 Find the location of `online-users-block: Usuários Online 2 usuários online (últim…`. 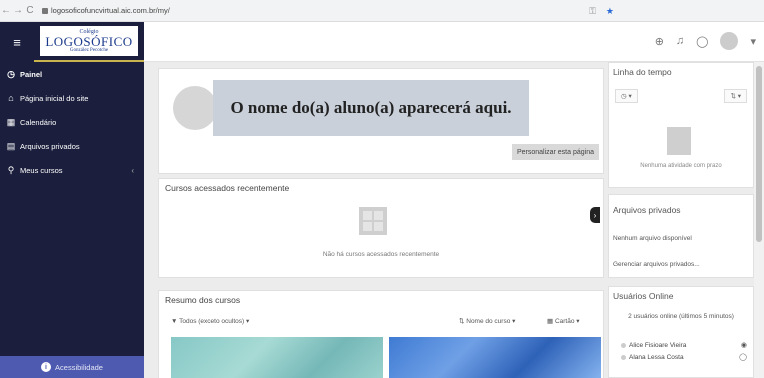

online-users-block: Usuários Online 2 usuários online (últim… is located at coordinates (681, 332).